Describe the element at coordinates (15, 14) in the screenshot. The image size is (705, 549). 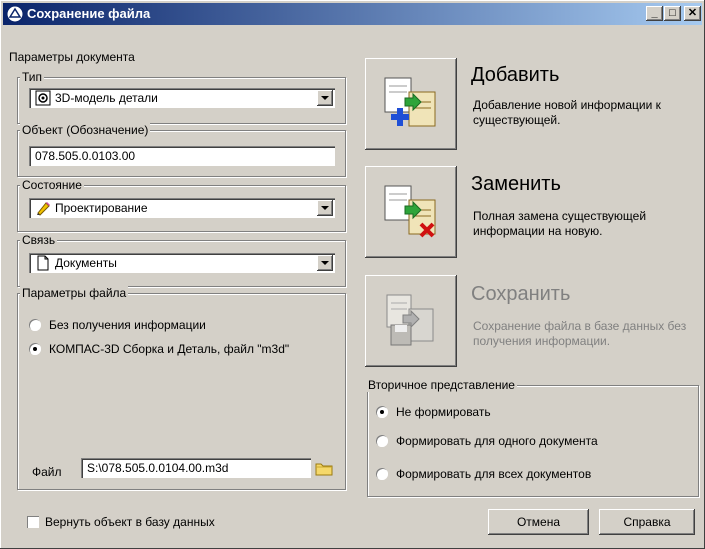
I see `kompas-logo-icon` at that location.